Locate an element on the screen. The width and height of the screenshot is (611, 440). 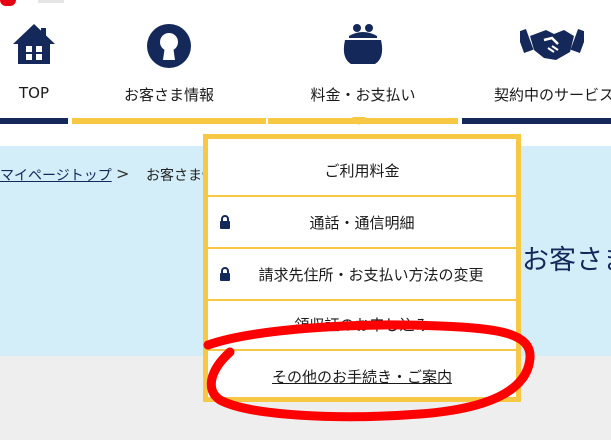
nav-underline-top is located at coordinates (34, 121).